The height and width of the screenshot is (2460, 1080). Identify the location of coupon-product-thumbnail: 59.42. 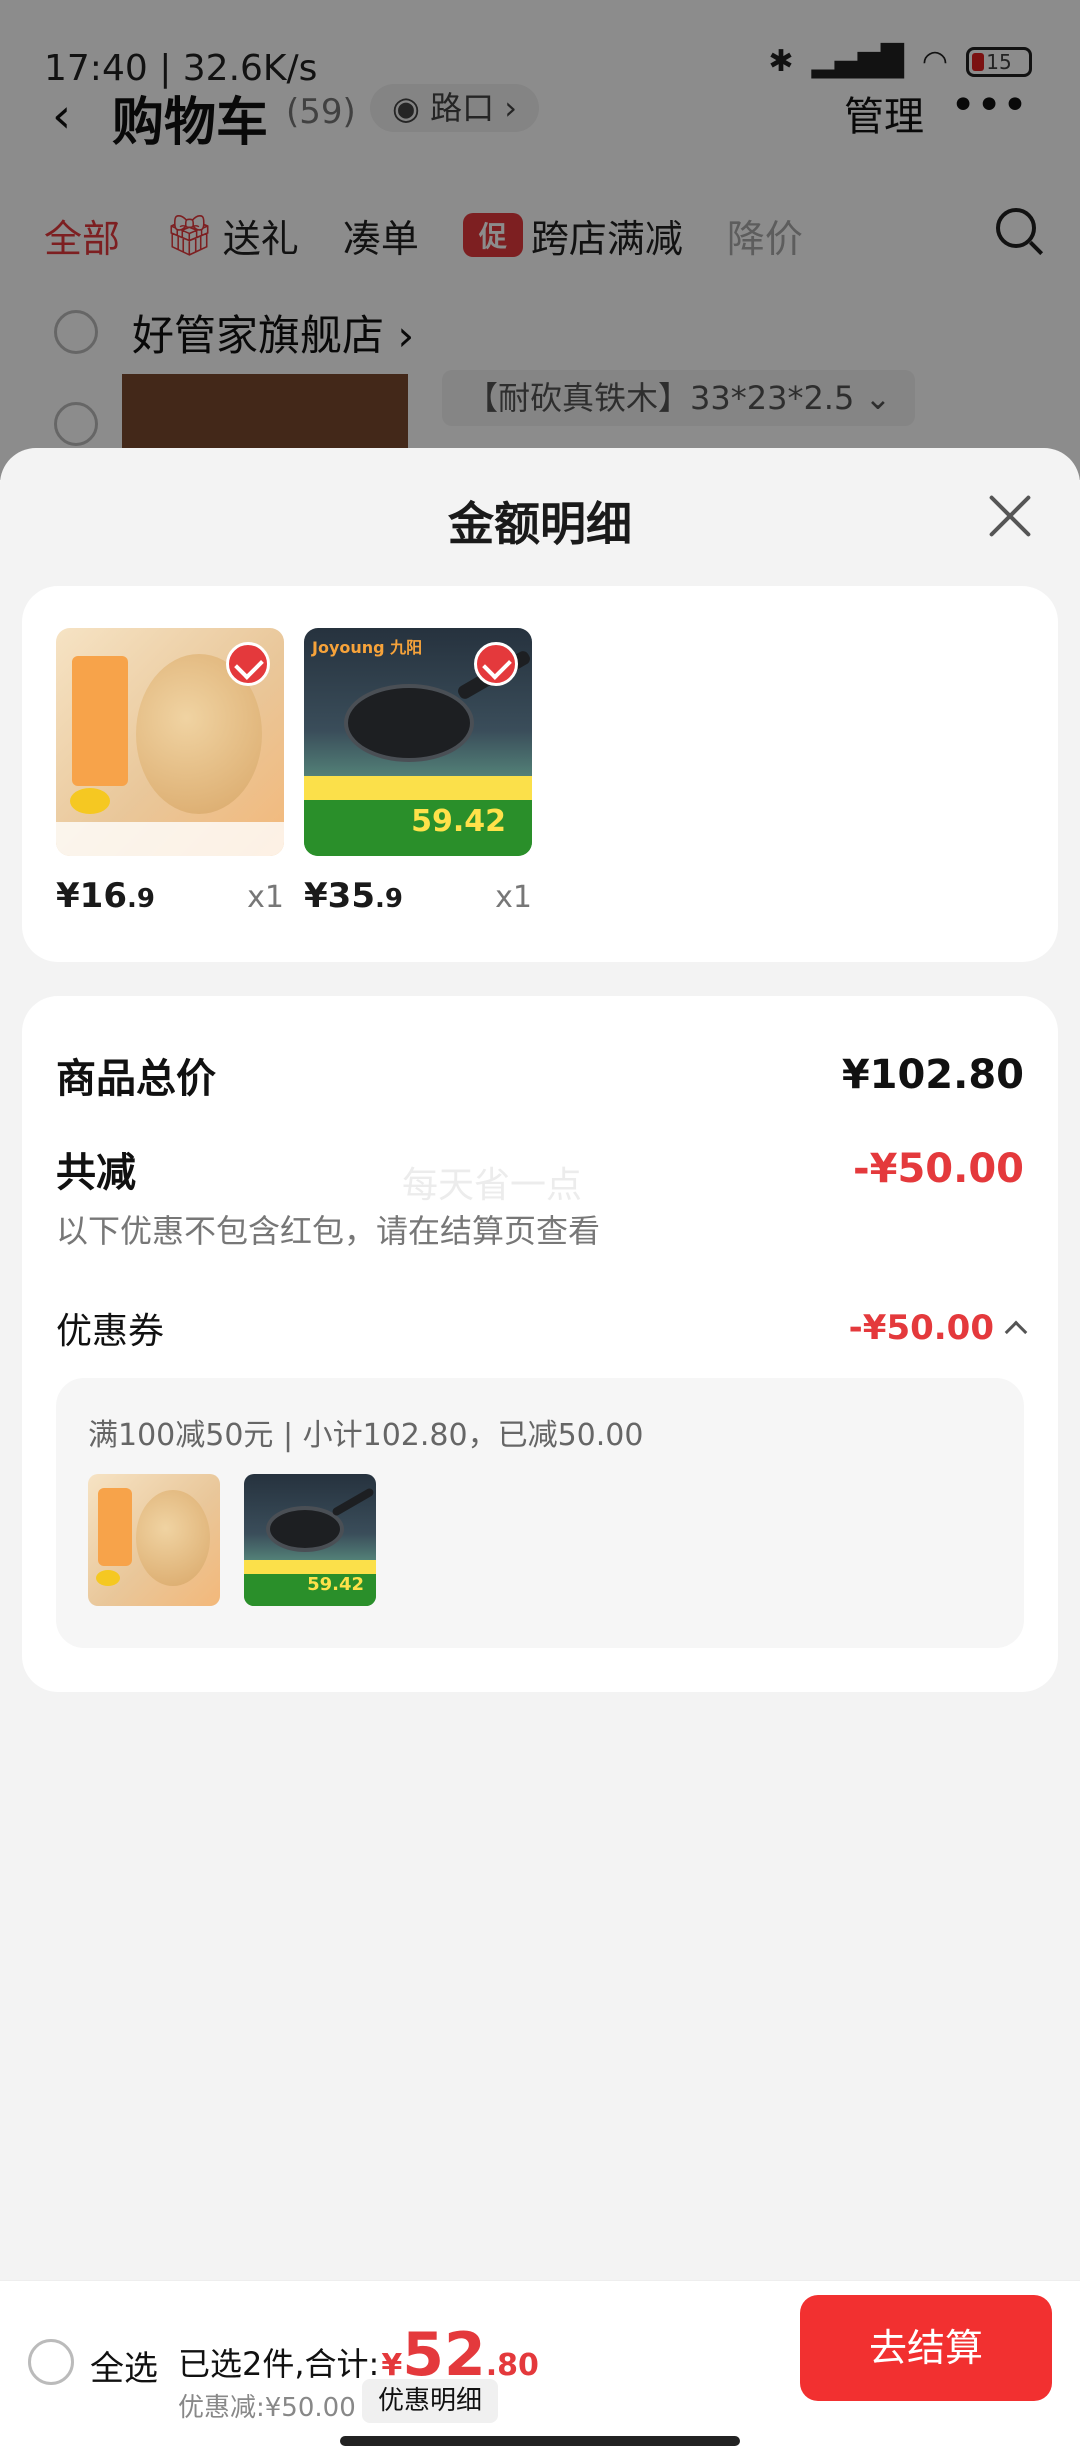
(310, 1540).